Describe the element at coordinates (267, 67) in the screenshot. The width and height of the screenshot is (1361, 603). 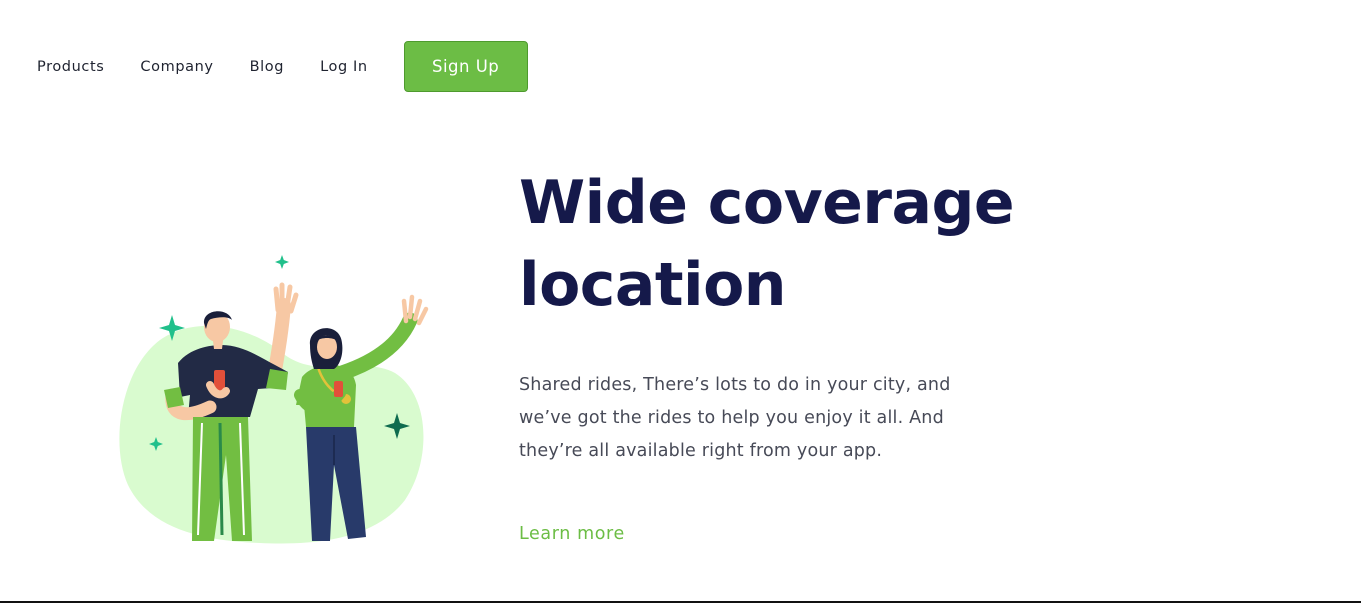
I see `nav-blog-link: Blog` at that location.